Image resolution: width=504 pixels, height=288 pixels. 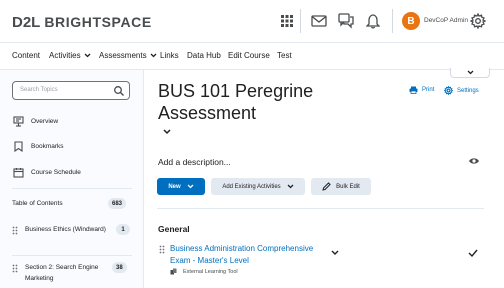 I want to click on module-count-badge: 38, so click(x=119, y=267).